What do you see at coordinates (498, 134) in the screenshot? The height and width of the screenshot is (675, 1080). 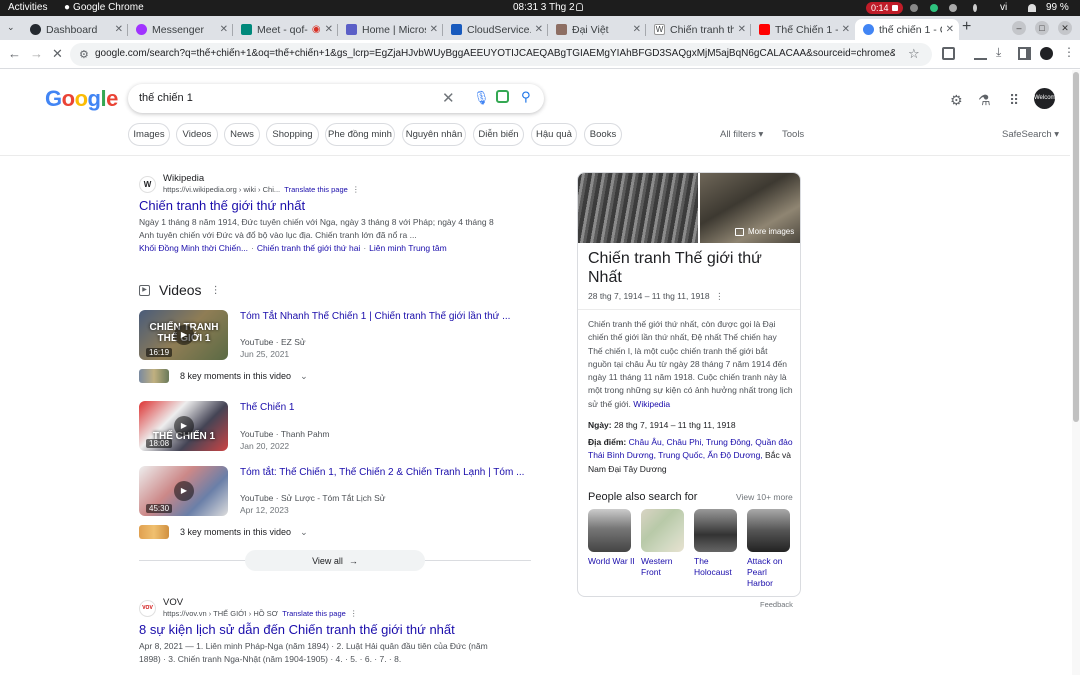 I see `chip-dien-bien: Diễn biến` at bounding box center [498, 134].